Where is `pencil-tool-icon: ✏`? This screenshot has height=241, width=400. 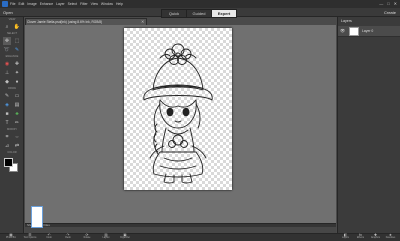 pencil-tool-icon: ✏ is located at coordinates (17, 123).